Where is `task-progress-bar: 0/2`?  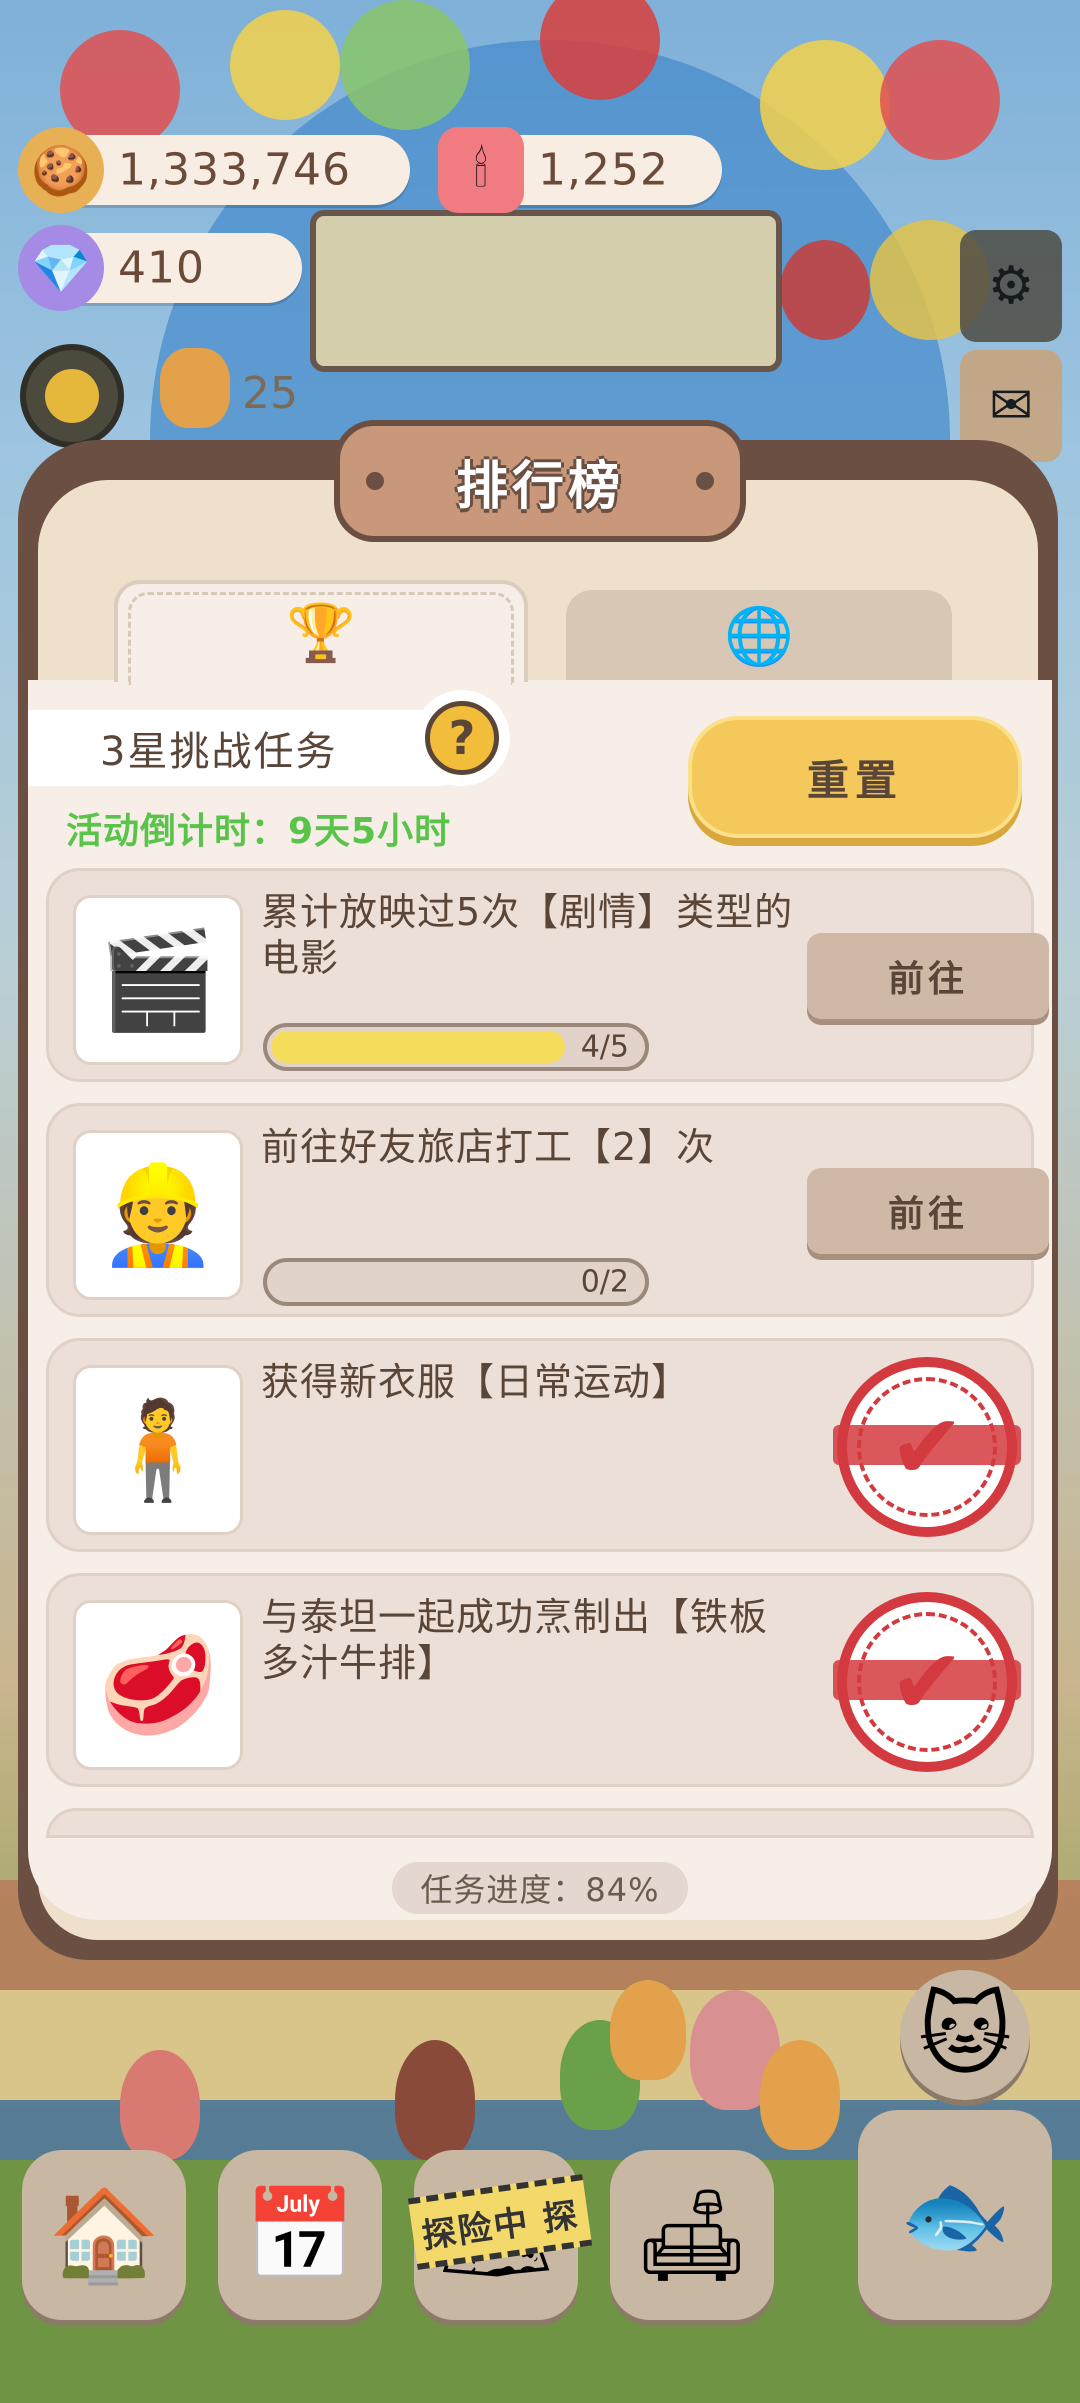 task-progress-bar: 0/2 is located at coordinates (456, 1282).